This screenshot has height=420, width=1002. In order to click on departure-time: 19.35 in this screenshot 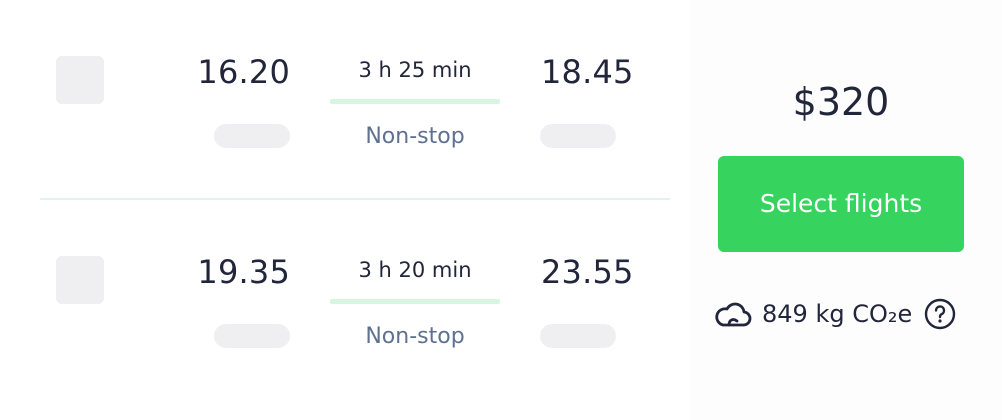, I will do `click(243, 272)`.